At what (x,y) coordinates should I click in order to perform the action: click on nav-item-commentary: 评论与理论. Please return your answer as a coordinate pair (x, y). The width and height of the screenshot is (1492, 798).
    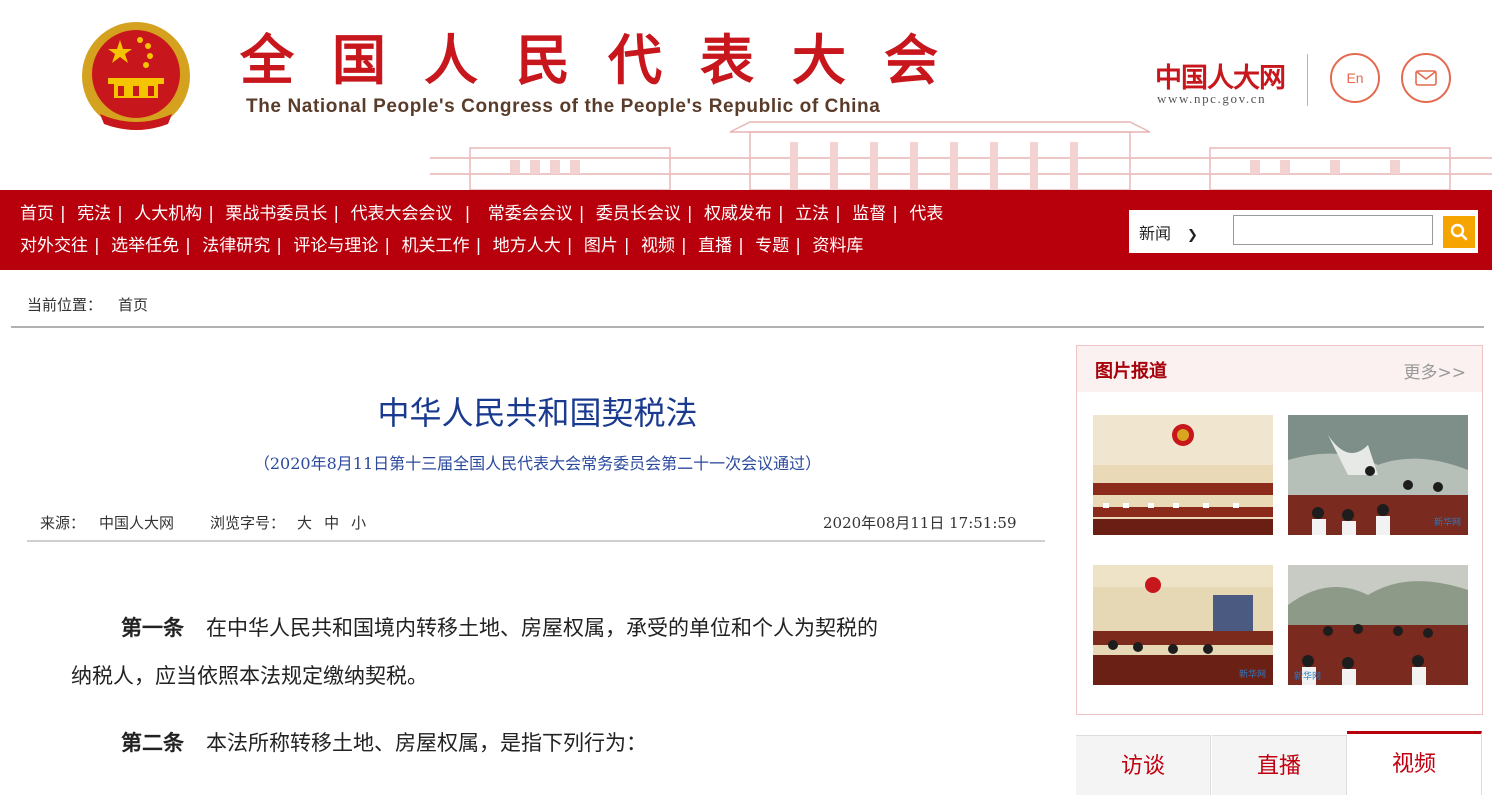
    Looking at the image, I should click on (335, 246).